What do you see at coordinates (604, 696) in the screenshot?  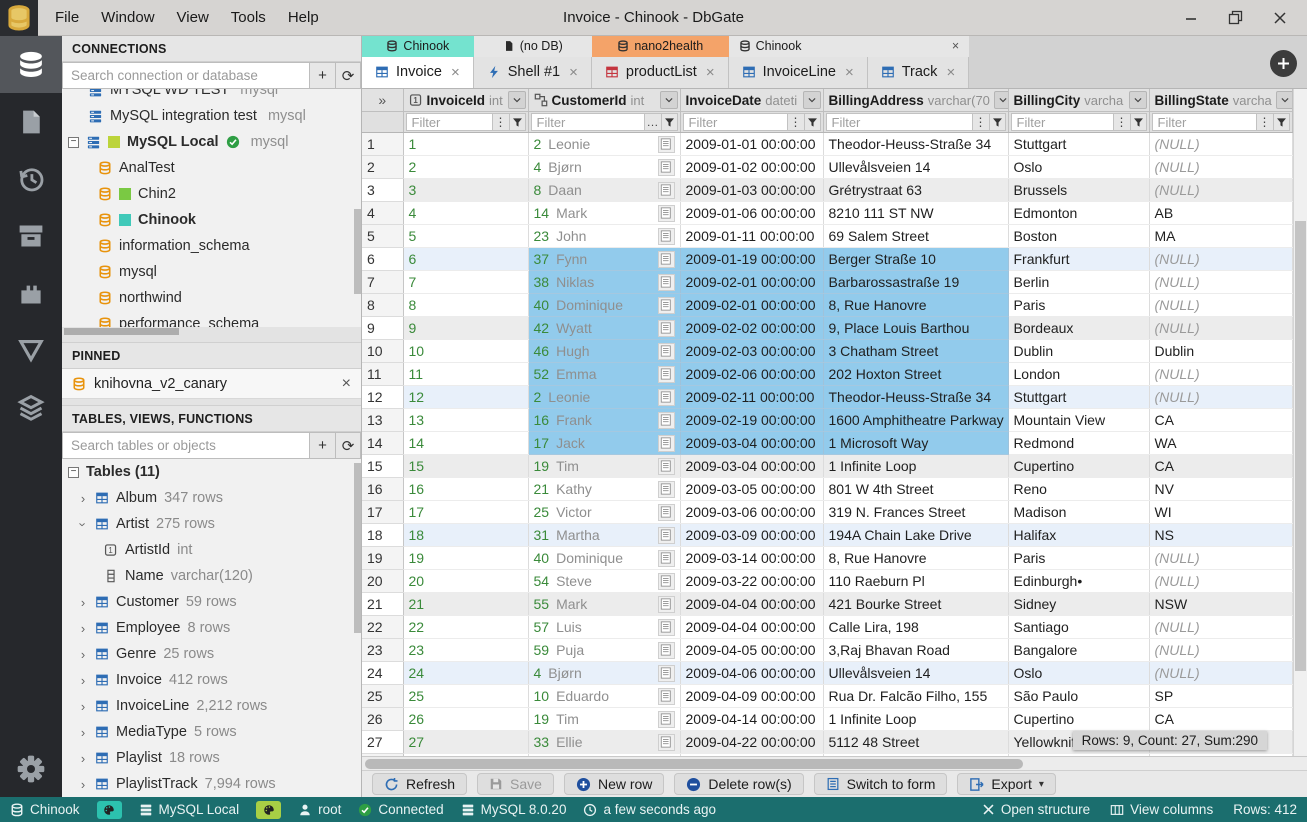 I see `cell-customerid: 10 Eduardo` at bounding box center [604, 696].